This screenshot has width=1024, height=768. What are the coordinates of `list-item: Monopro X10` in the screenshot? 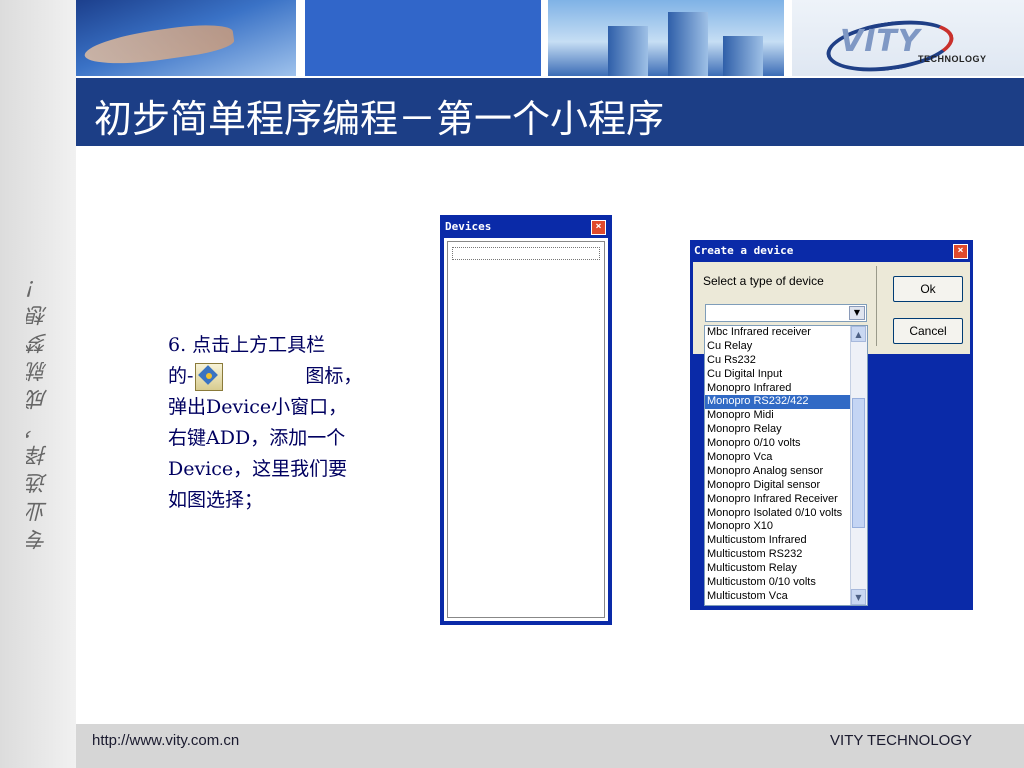 It's located at (786, 527).